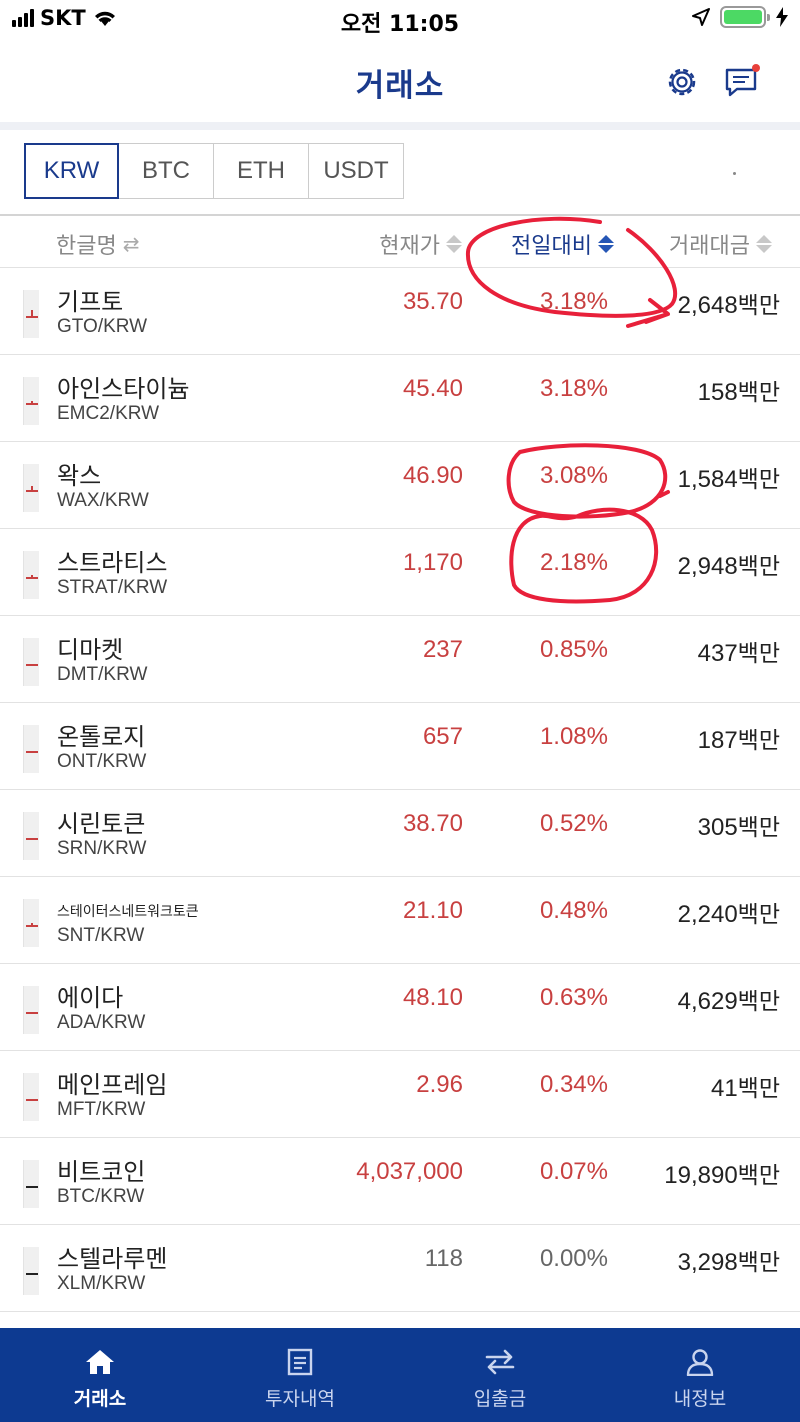 Image resolution: width=800 pixels, height=1422 pixels. What do you see at coordinates (734, 173) in the screenshot?
I see `stray-dot` at bounding box center [734, 173].